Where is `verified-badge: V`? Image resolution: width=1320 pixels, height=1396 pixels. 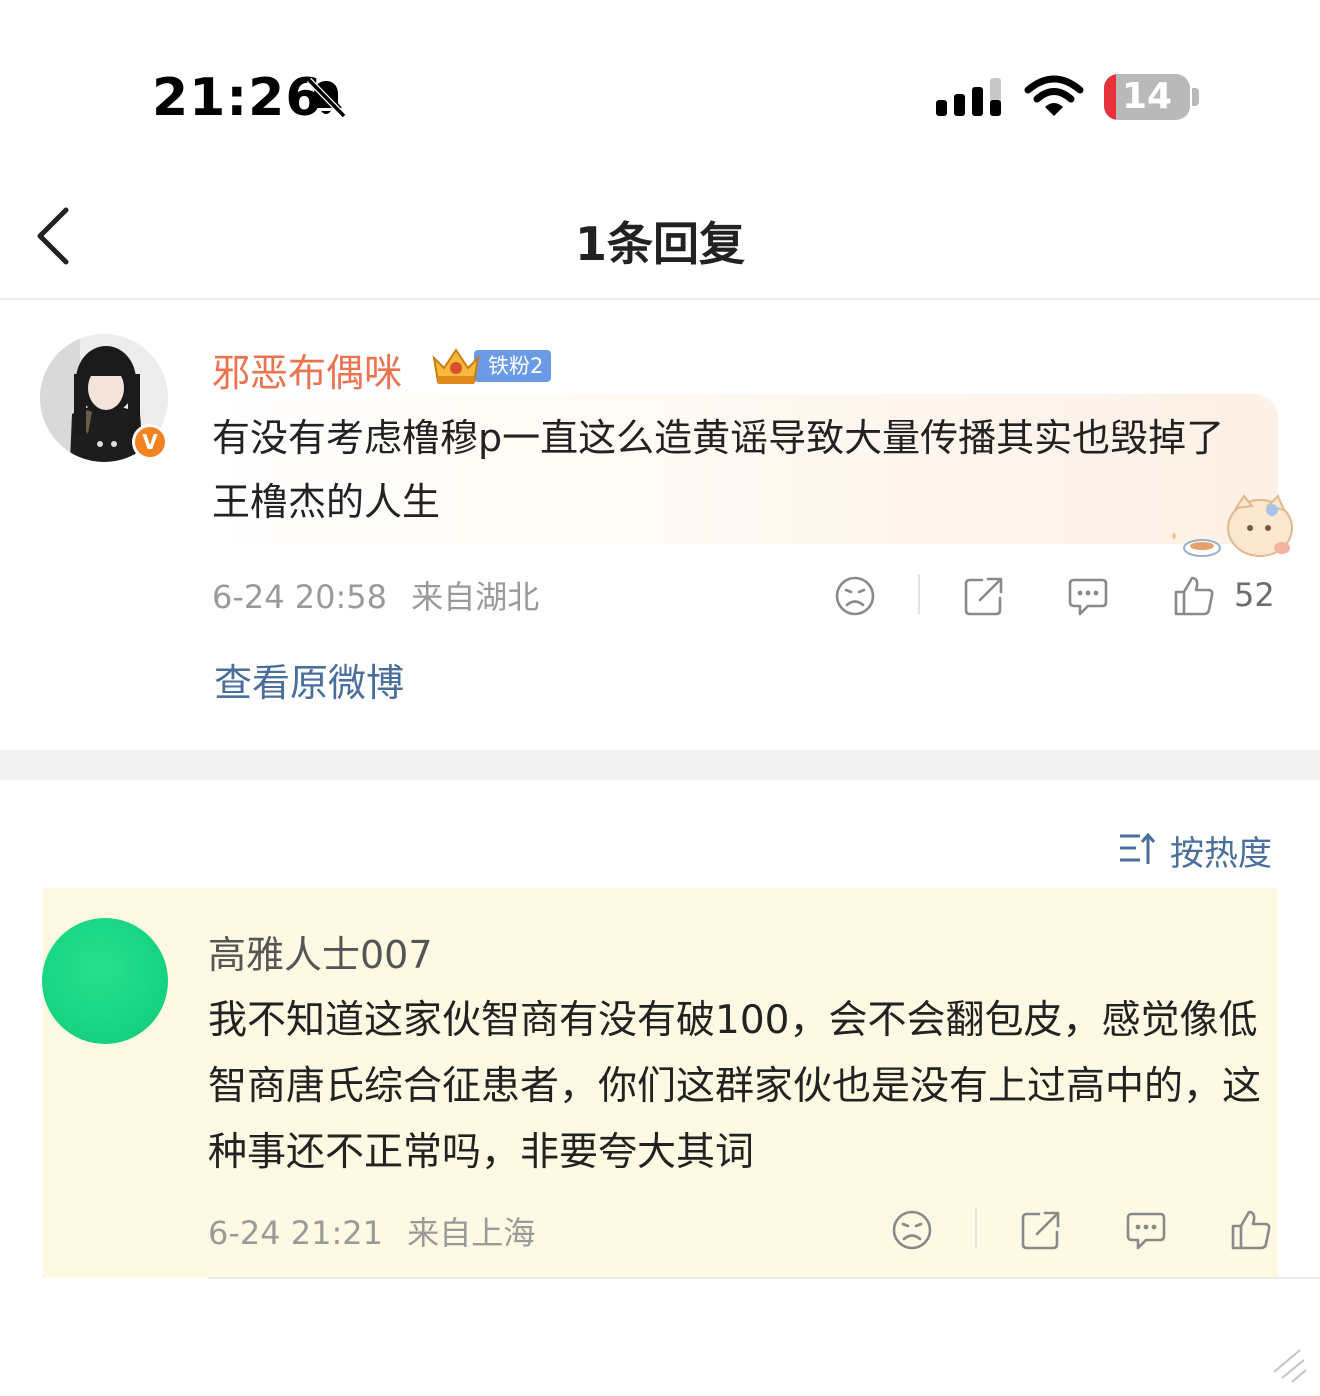 verified-badge: V is located at coordinates (150, 442).